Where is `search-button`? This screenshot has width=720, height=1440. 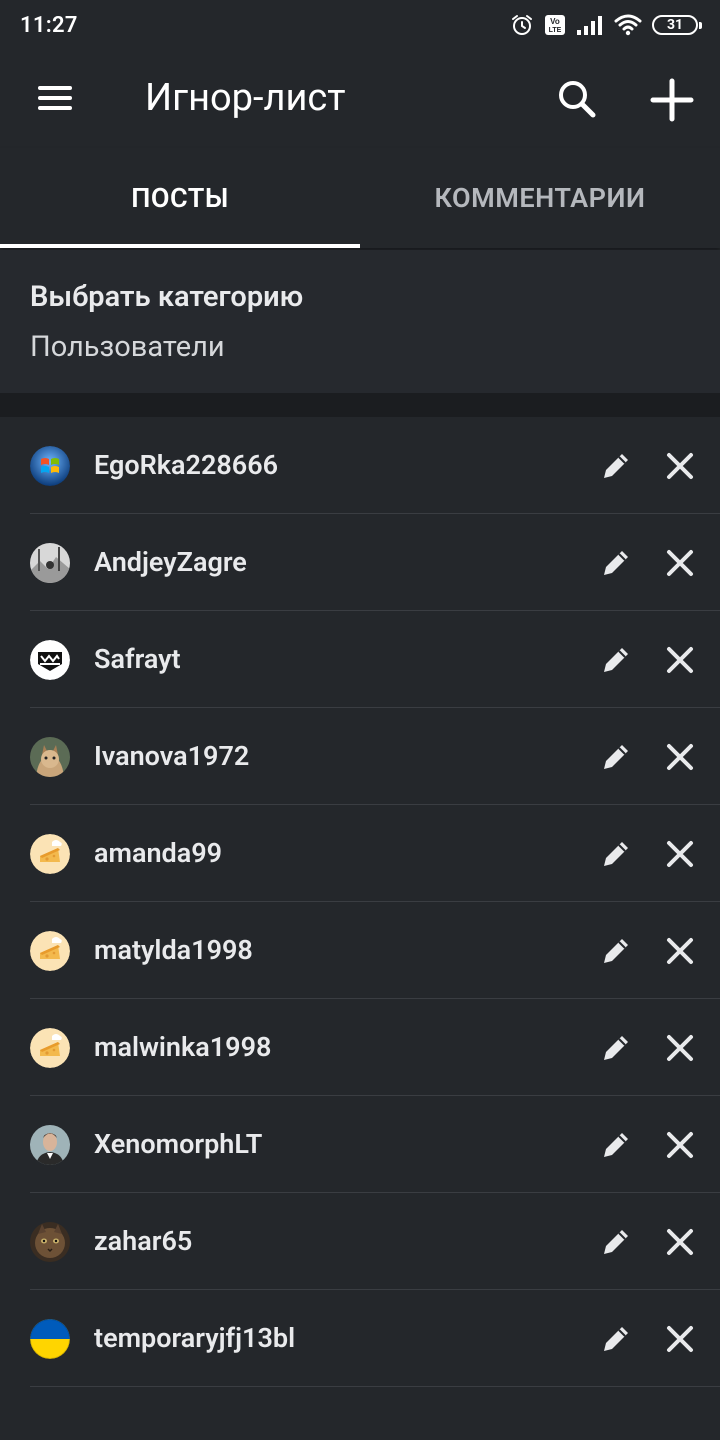 search-button is located at coordinates (577, 99).